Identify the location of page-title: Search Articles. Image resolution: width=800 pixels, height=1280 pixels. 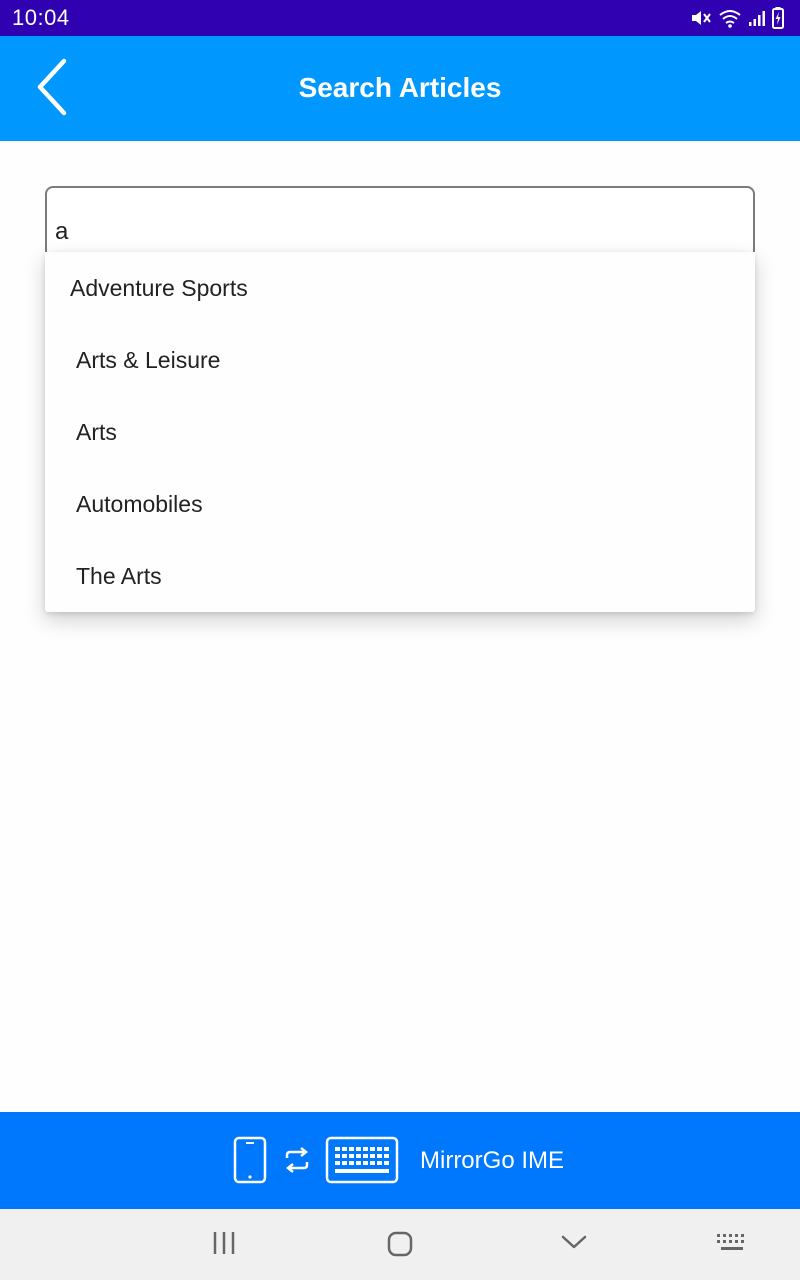
(400, 87).